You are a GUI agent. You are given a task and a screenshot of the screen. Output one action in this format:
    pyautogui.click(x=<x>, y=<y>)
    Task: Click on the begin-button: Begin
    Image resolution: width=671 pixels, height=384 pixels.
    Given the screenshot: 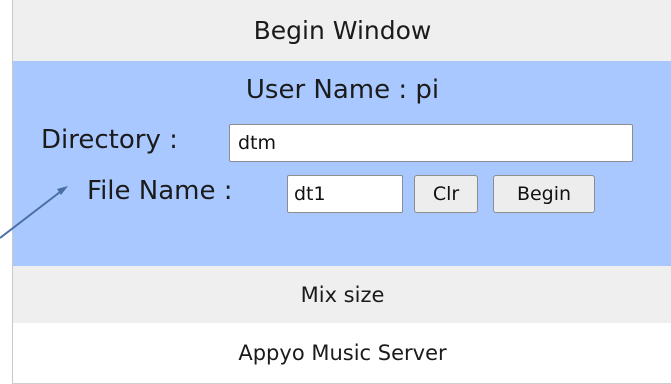 What is the action you would take?
    pyautogui.click(x=544, y=194)
    